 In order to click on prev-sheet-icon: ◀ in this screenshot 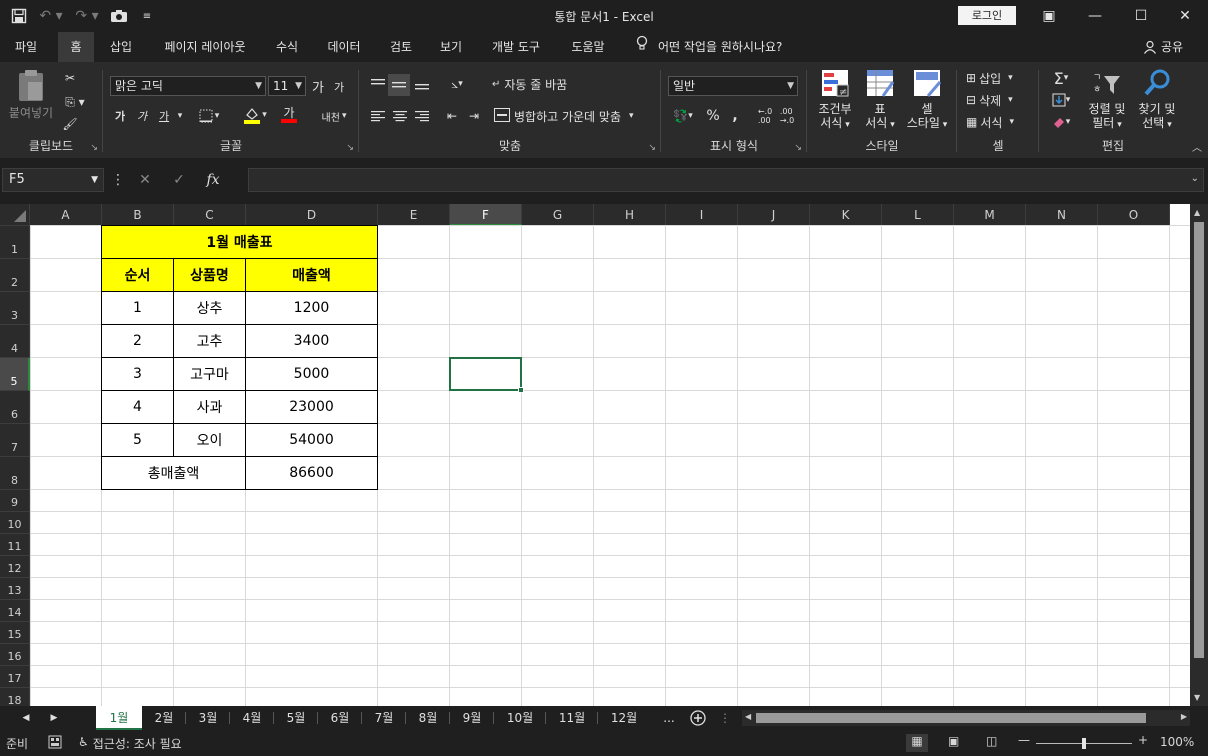, I will do `click(26, 718)`.